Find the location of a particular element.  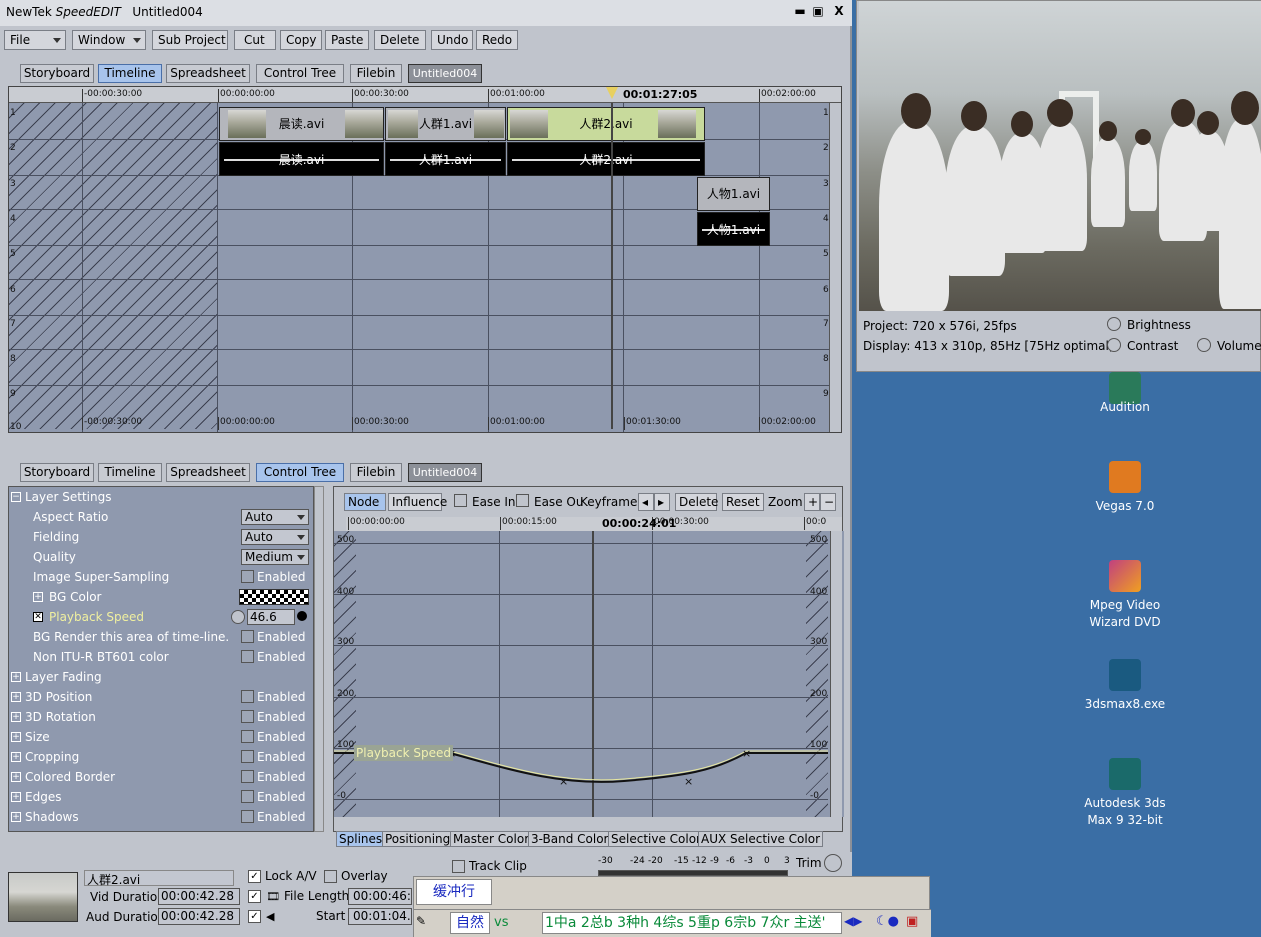

desktop-label: Mpeg Video Wizard DVD is located at coordinates (1125, 614).